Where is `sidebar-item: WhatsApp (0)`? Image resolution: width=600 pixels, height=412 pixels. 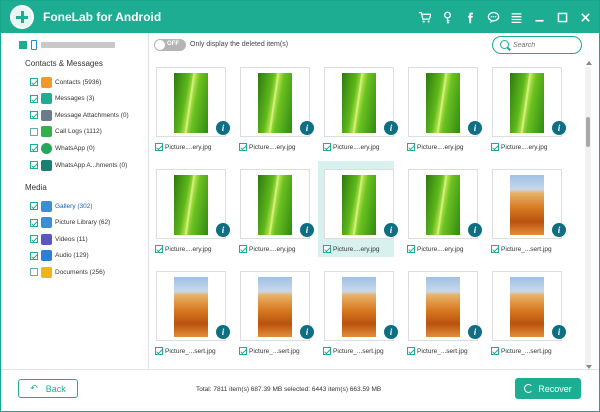 sidebar-item: WhatsApp (0) is located at coordinates (89, 148).